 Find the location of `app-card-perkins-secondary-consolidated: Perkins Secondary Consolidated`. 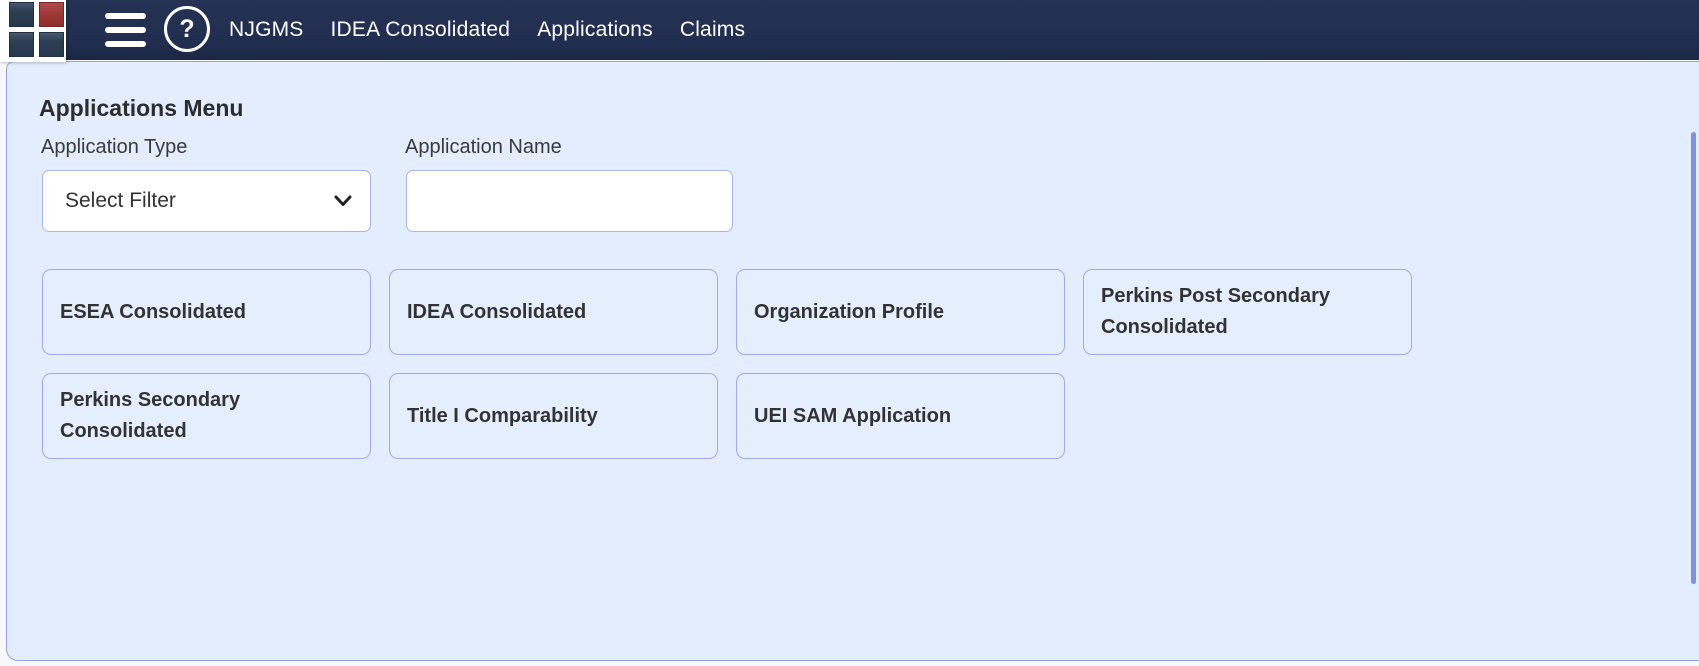

app-card-perkins-secondary-consolidated: Perkins Secondary Consolidated is located at coordinates (206, 416).